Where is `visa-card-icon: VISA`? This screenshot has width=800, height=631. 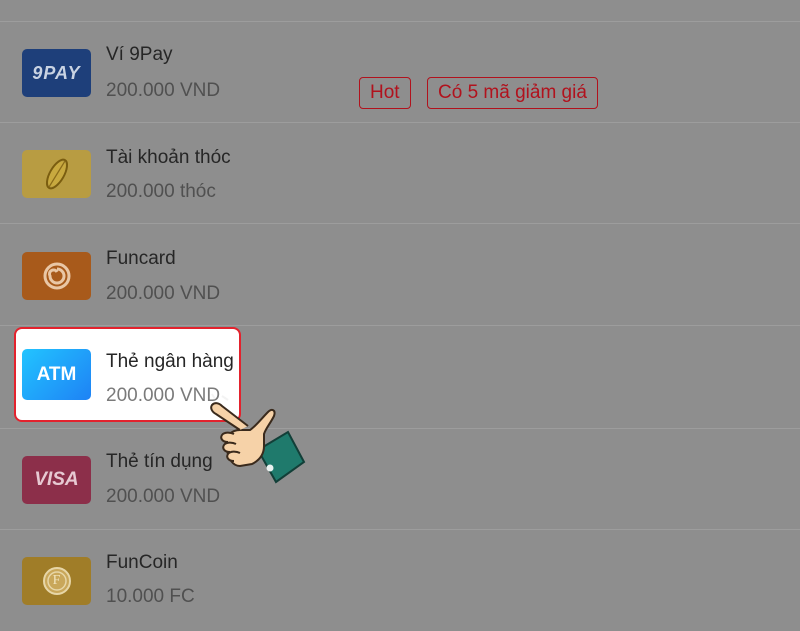 visa-card-icon: VISA is located at coordinates (56, 480).